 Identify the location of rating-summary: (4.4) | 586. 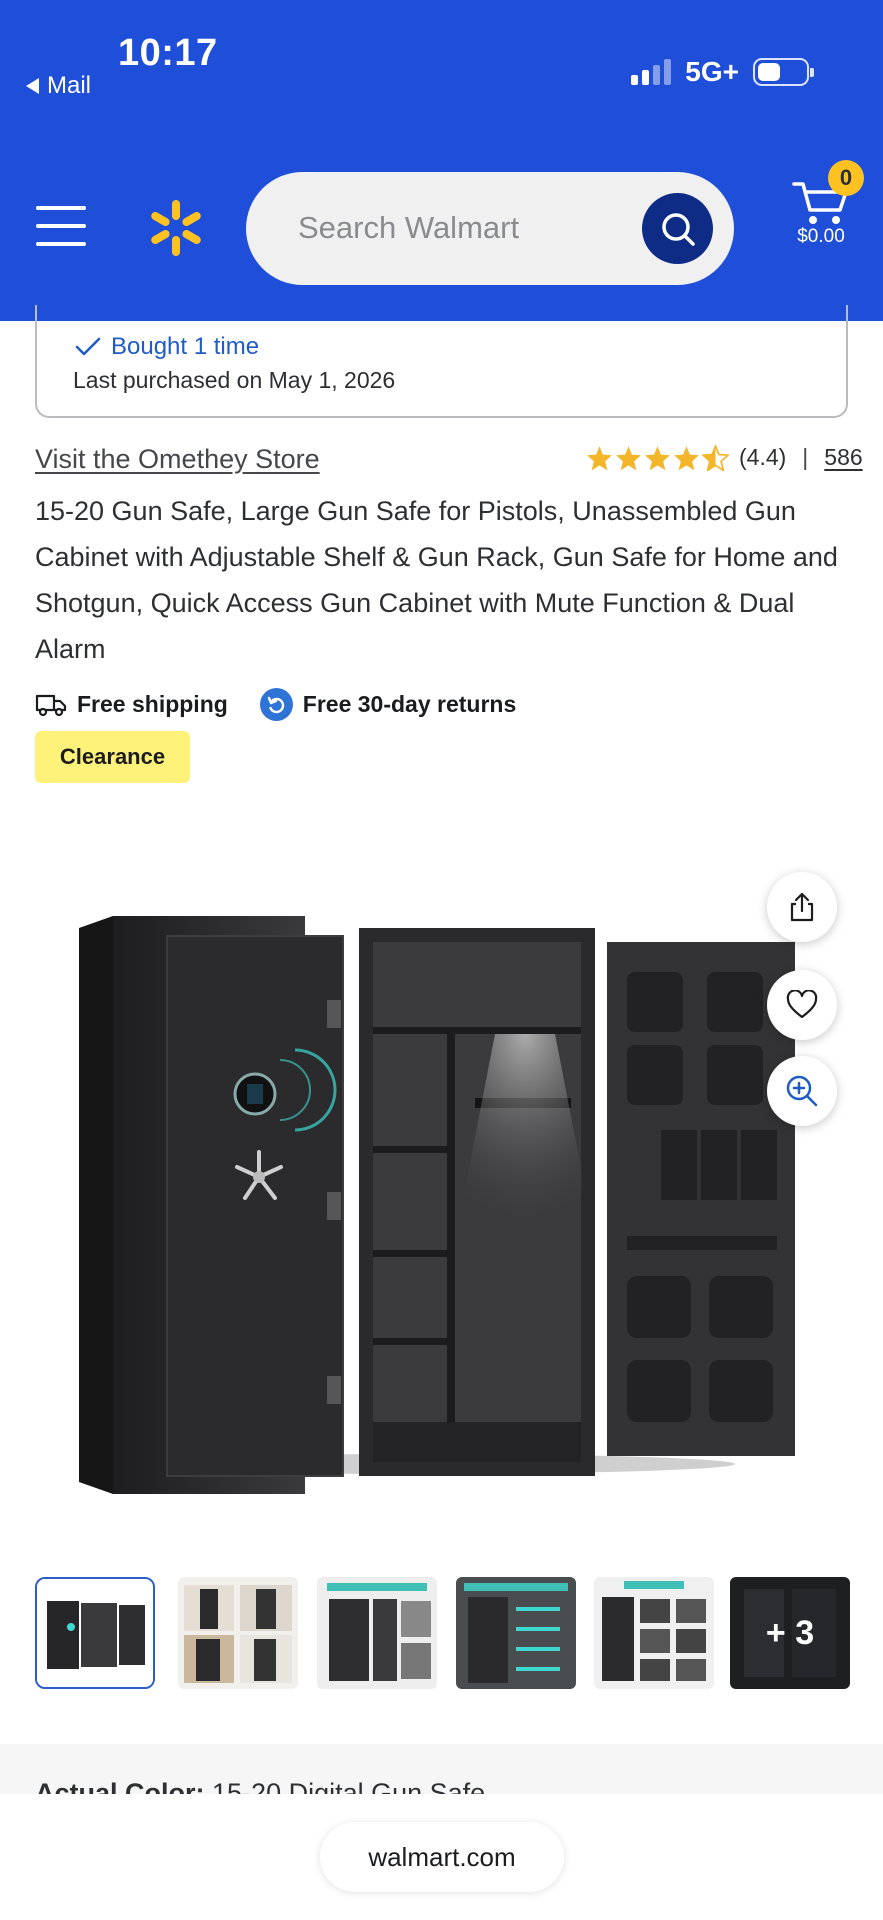
(724, 457).